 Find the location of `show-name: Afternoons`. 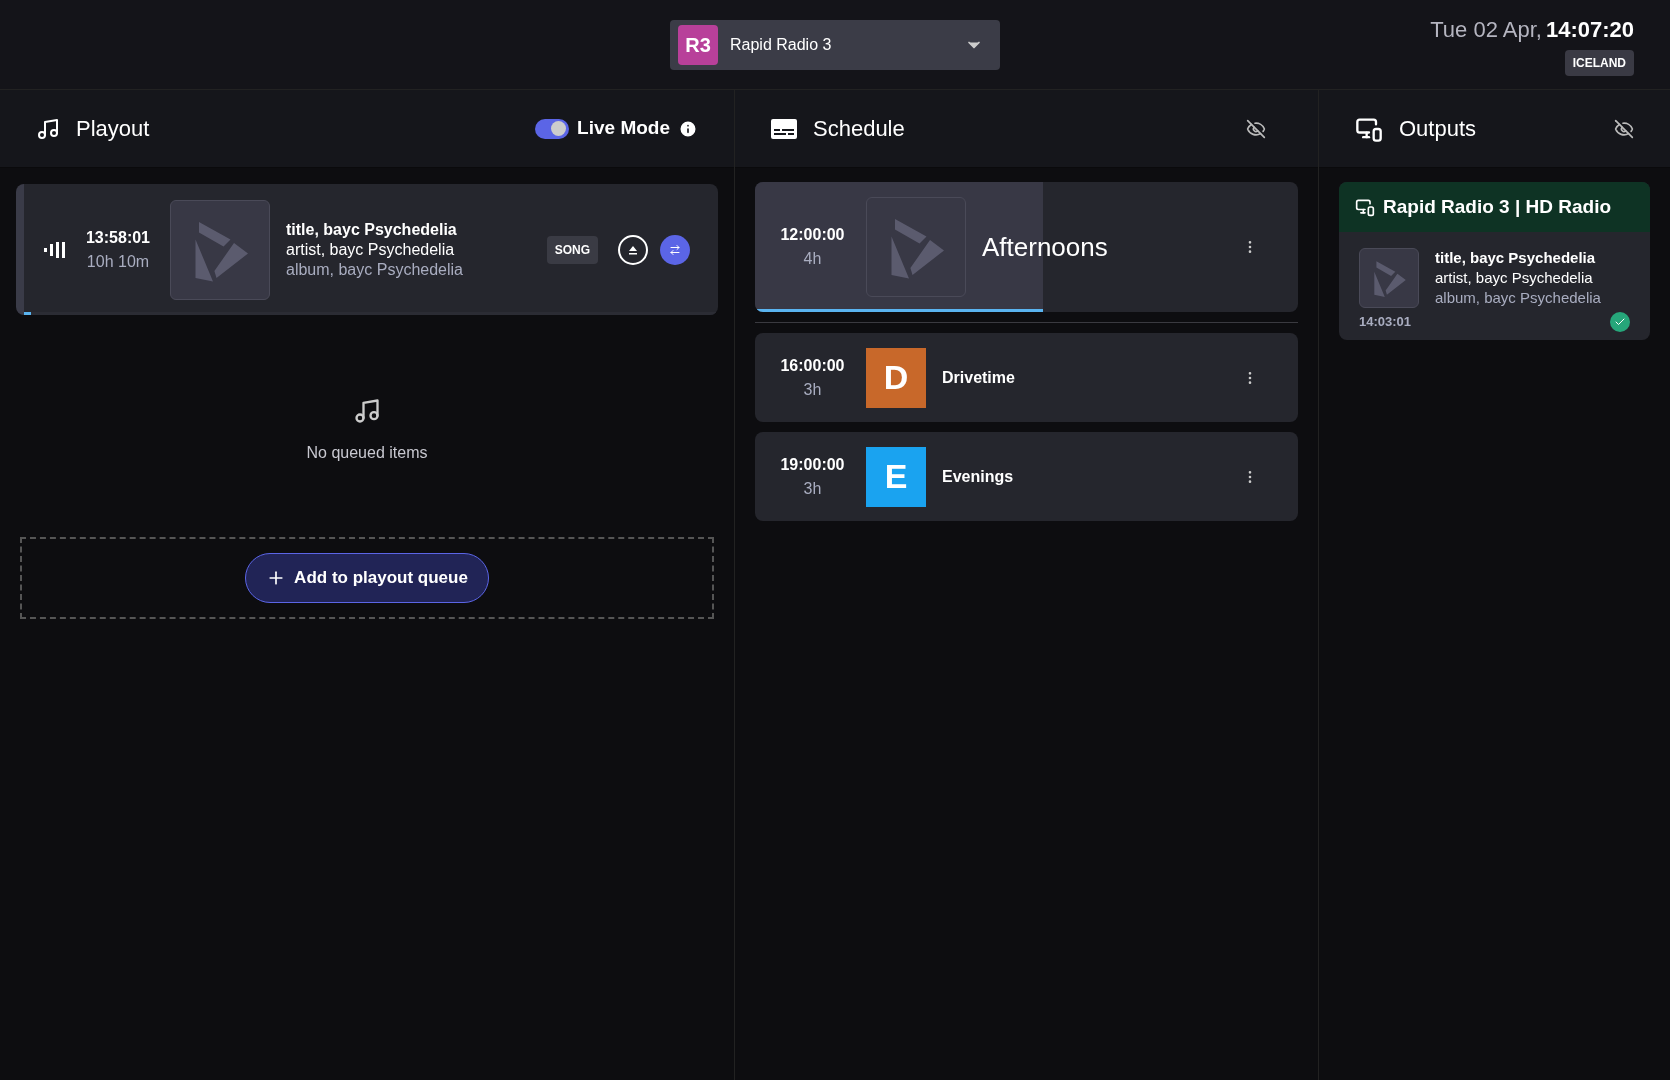

show-name: Afternoons is located at coordinates (1045, 247).